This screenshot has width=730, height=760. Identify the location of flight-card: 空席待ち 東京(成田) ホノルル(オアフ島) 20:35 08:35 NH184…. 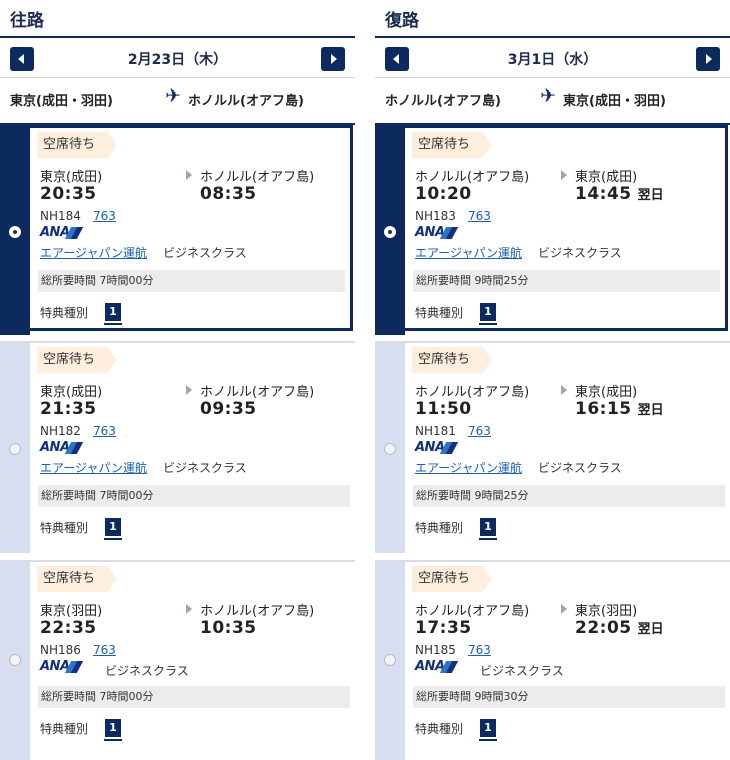
(177, 229).